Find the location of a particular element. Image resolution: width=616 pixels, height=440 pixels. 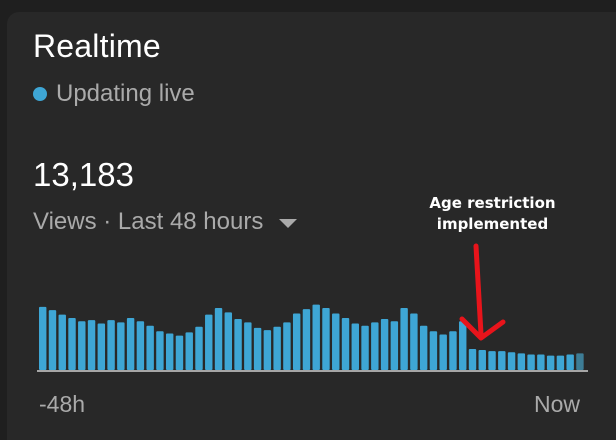

annotation-line-1: Age restriction is located at coordinates (492, 203).